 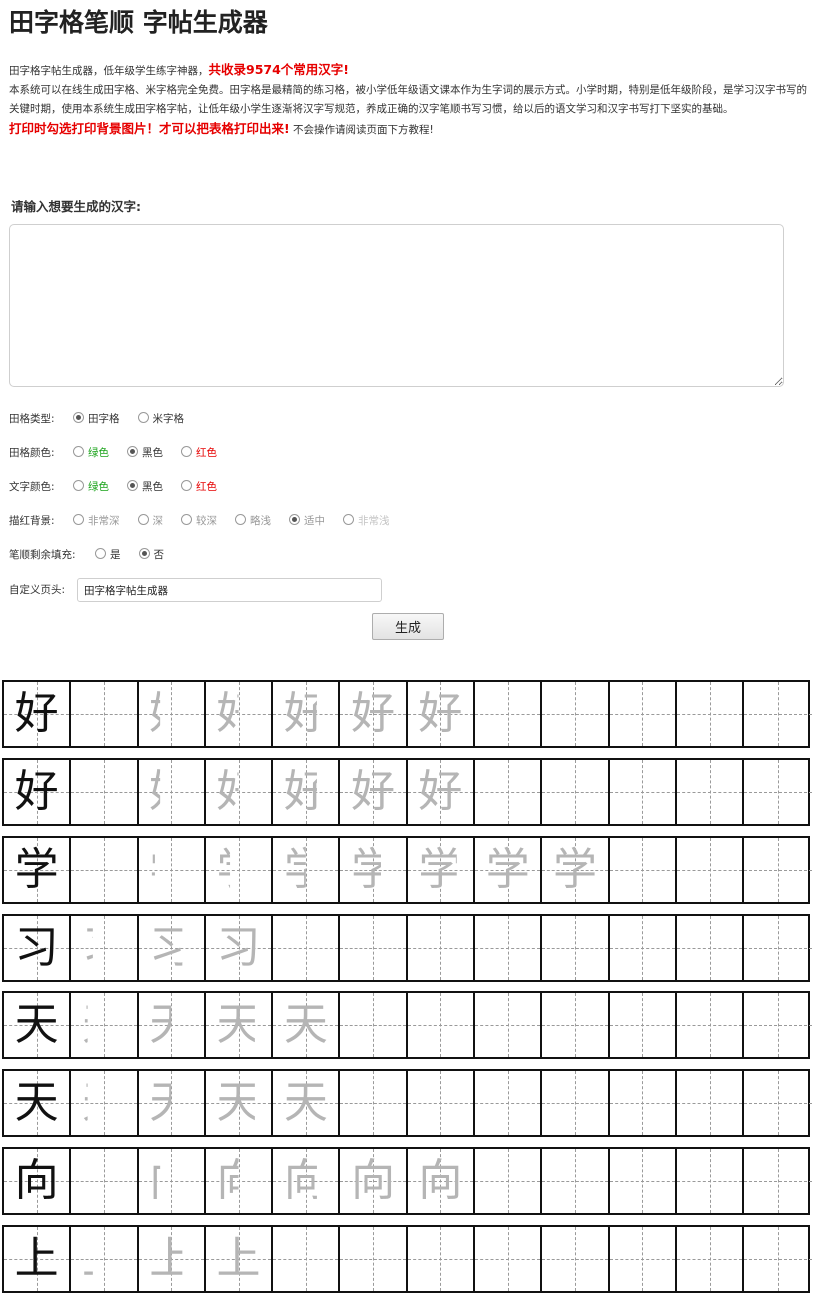 I want to click on radio-label: 红色, so click(x=206, y=487).